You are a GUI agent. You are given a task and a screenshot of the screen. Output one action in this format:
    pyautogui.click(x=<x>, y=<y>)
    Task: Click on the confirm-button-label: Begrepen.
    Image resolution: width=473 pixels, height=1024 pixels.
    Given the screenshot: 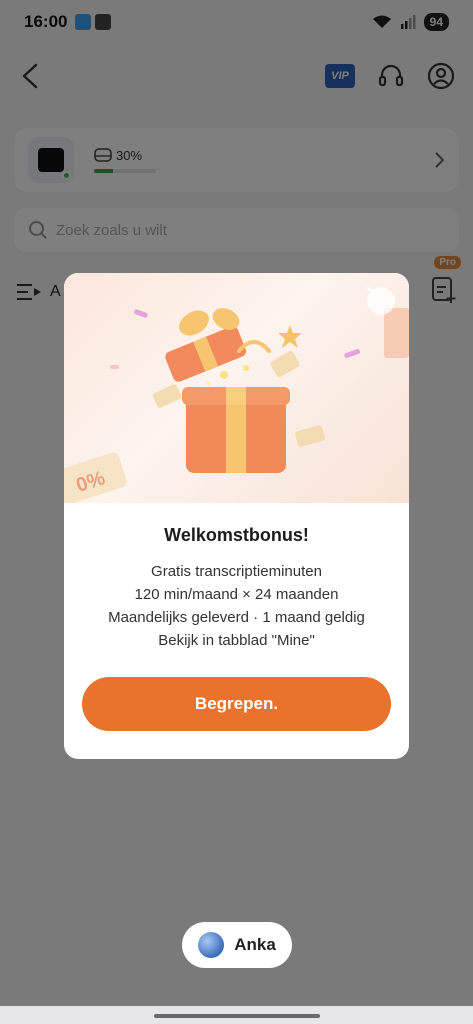 What is the action you would take?
    pyautogui.click(x=236, y=703)
    